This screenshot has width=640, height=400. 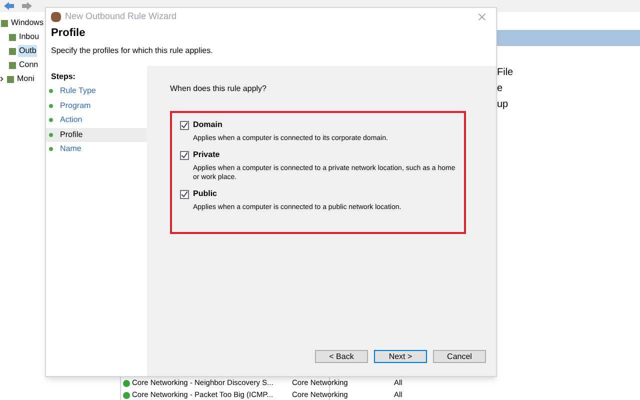 What do you see at coordinates (96, 135) in the screenshot?
I see `step-item: Profile` at bounding box center [96, 135].